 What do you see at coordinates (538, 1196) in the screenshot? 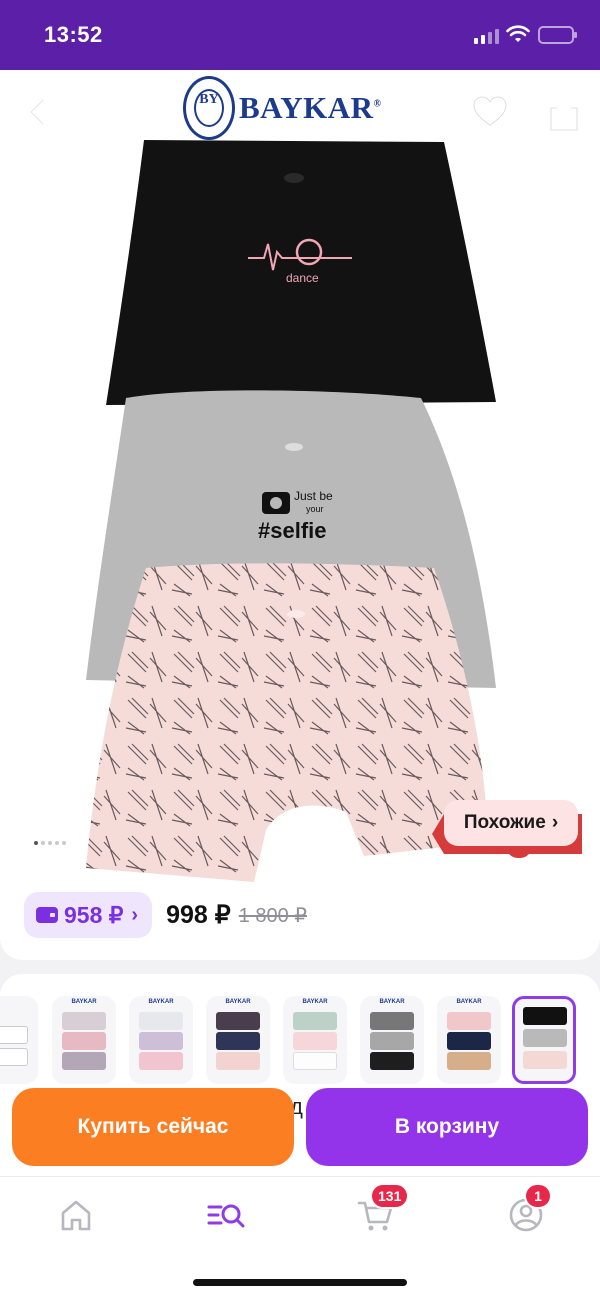
I see `profile-notification-badge: 1` at bounding box center [538, 1196].